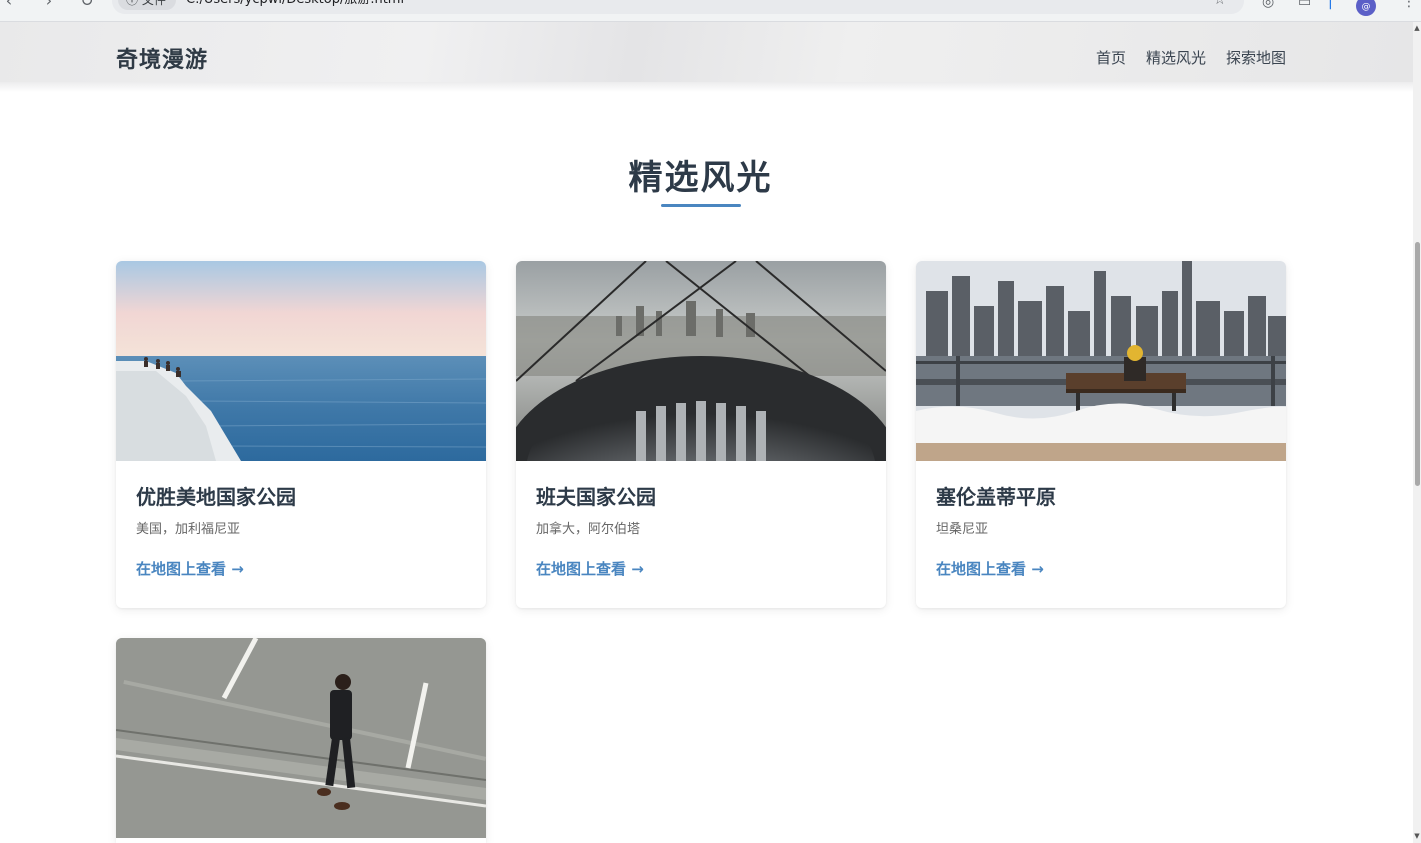 The image size is (1421, 843). Describe the element at coordinates (1366, 8) in the screenshot. I see `profile-avatar: @` at that location.